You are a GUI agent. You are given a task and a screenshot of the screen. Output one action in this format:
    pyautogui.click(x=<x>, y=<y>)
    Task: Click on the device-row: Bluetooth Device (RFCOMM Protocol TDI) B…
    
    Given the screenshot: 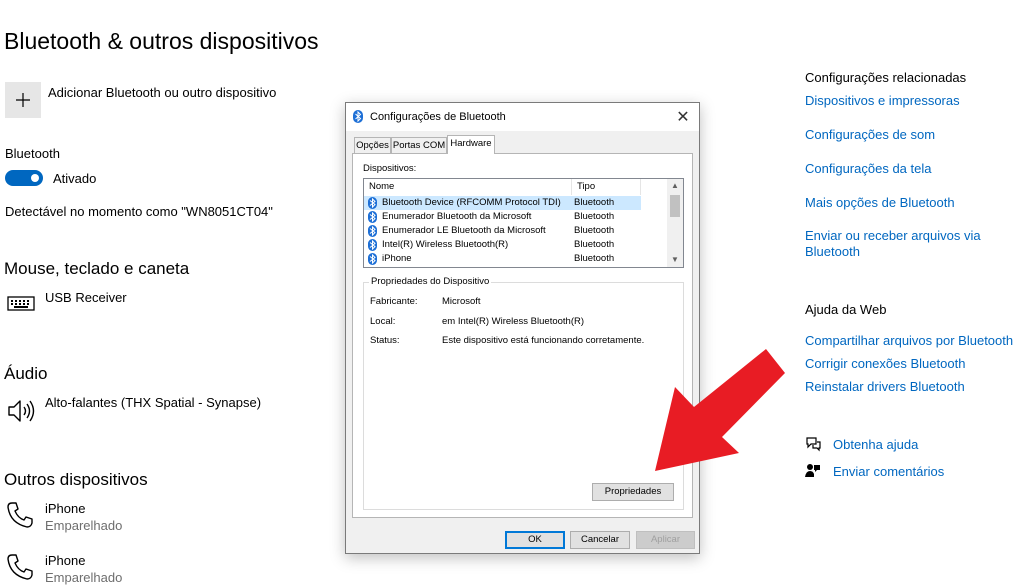 What is the action you would take?
    pyautogui.click(x=502, y=203)
    